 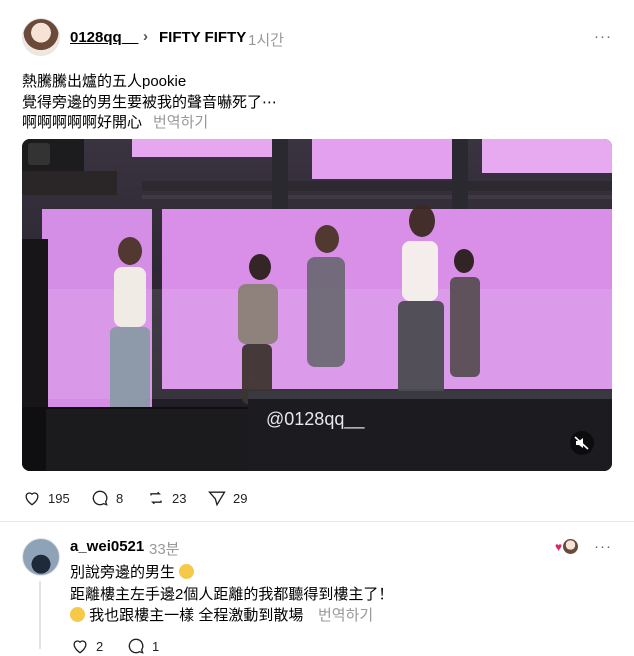 I want to click on reply-text-line-2: 距離樓主左手邊2個人距離的我都聽得到樓主了！, so click(x=232, y=594).